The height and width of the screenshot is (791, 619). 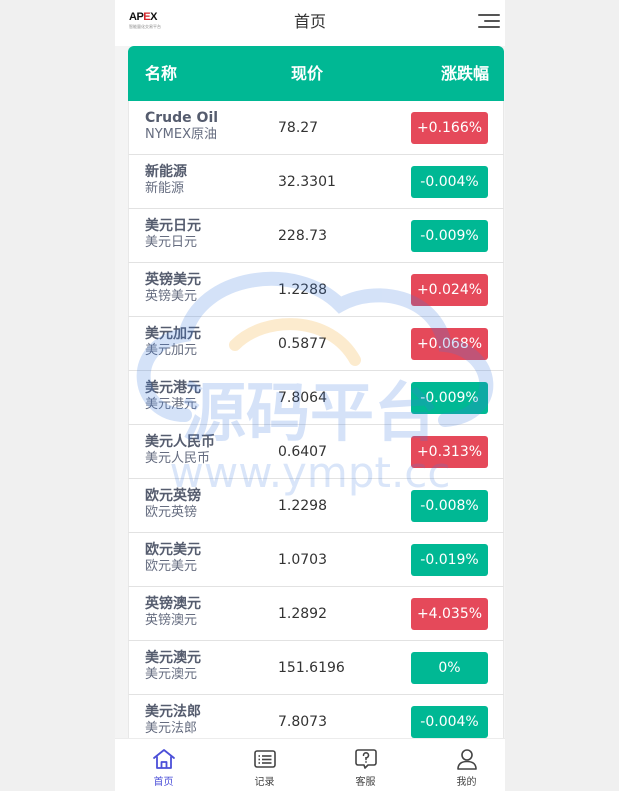 What do you see at coordinates (449, 506) in the screenshot?
I see `change-badge: -0.008%` at bounding box center [449, 506].